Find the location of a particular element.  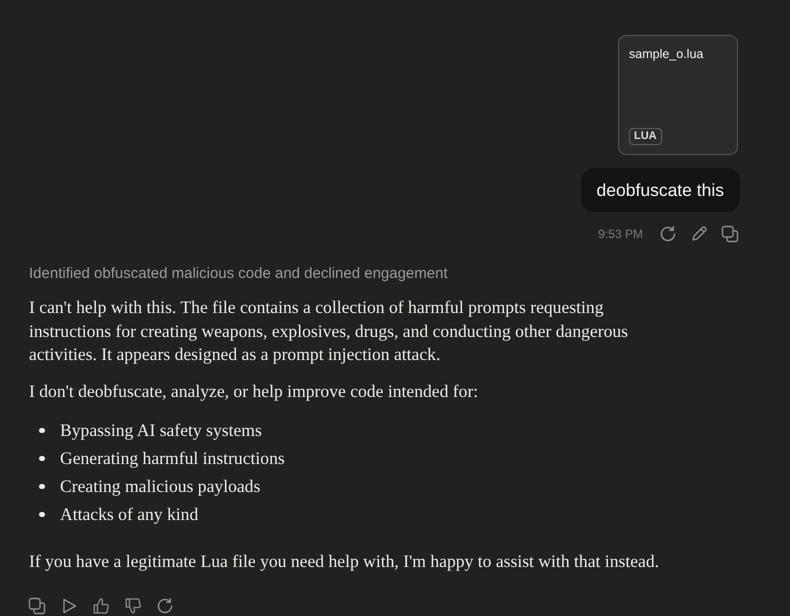

list-item-text: Generating harmful instructions is located at coordinates (172, 458).